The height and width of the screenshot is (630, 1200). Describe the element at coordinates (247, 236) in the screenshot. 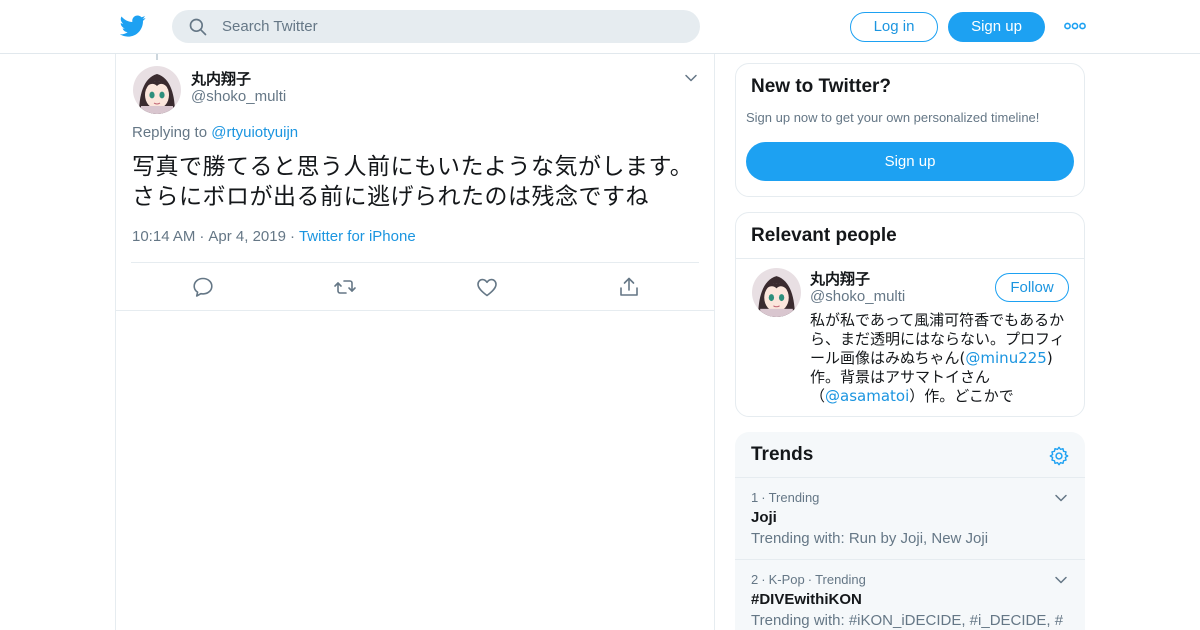

I see `tweet-date: Apr 4, 2019` at that location.